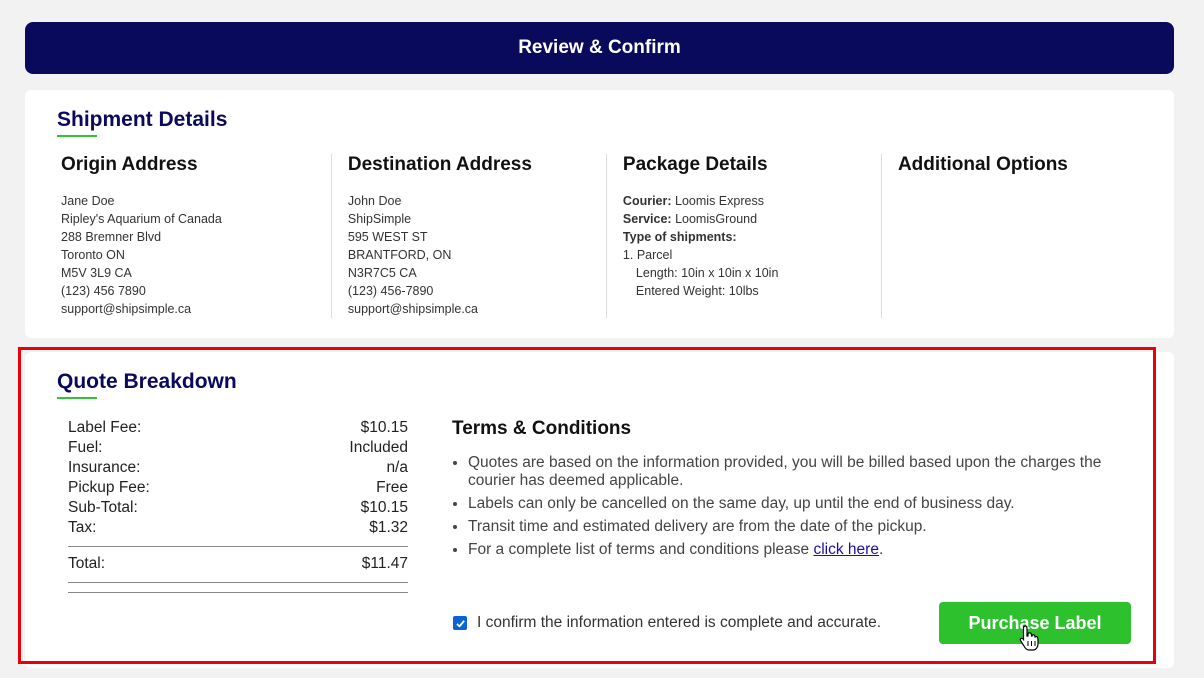 The width and height of the screenshot is (1204, 678). Describe the element at coordinates (439, 164) in the screenshot. I see `destination-address-title: Destination Address` at that location.